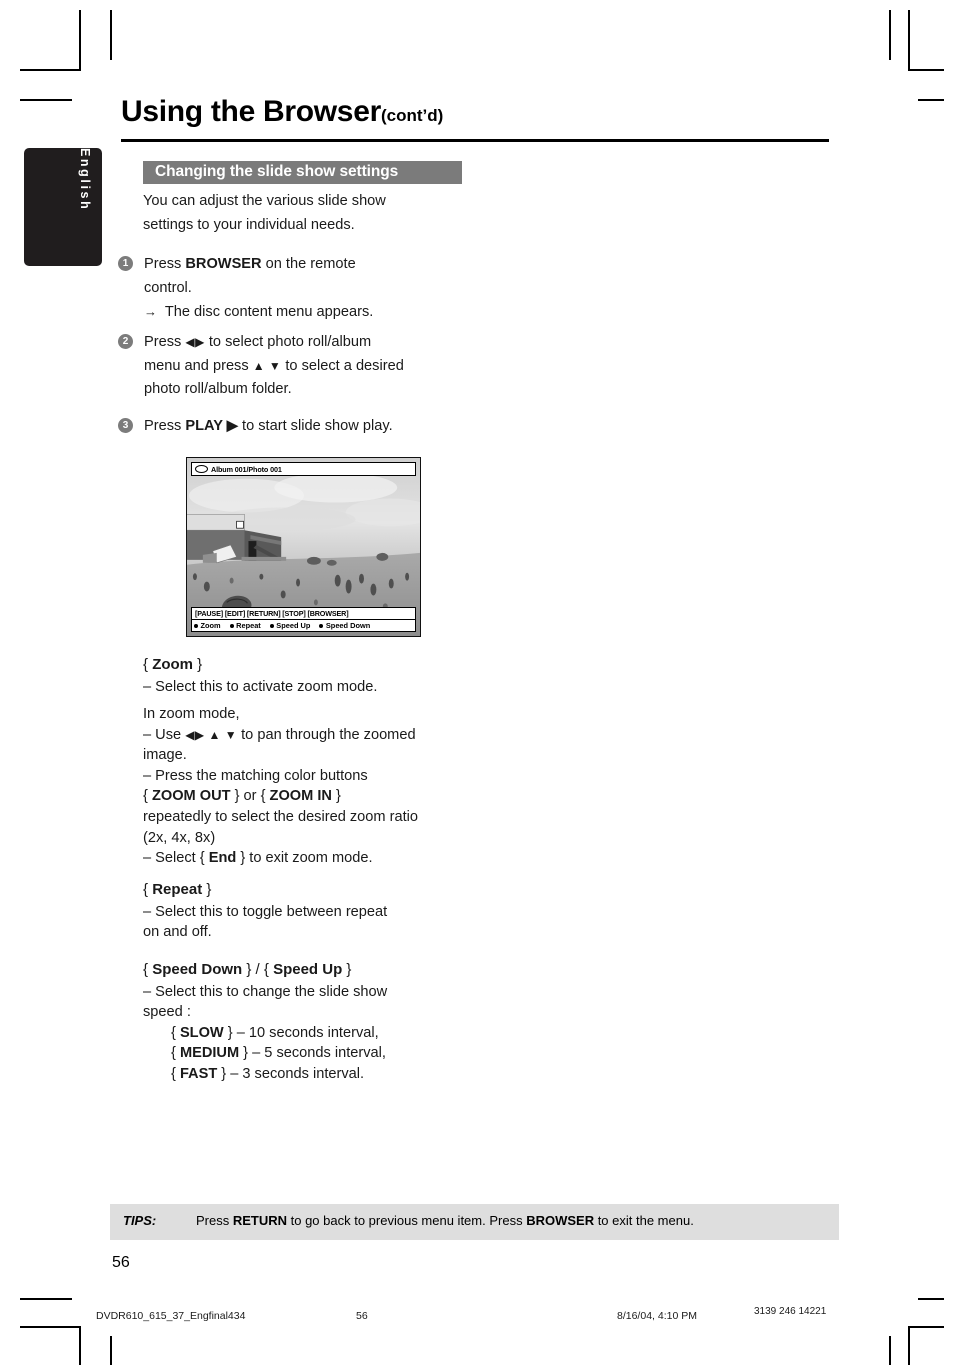  What do you see at coordinates (173, 664) in the screenshot?
I see `zoom-heading-bold: Zoom` at bounding box center [173, 664].